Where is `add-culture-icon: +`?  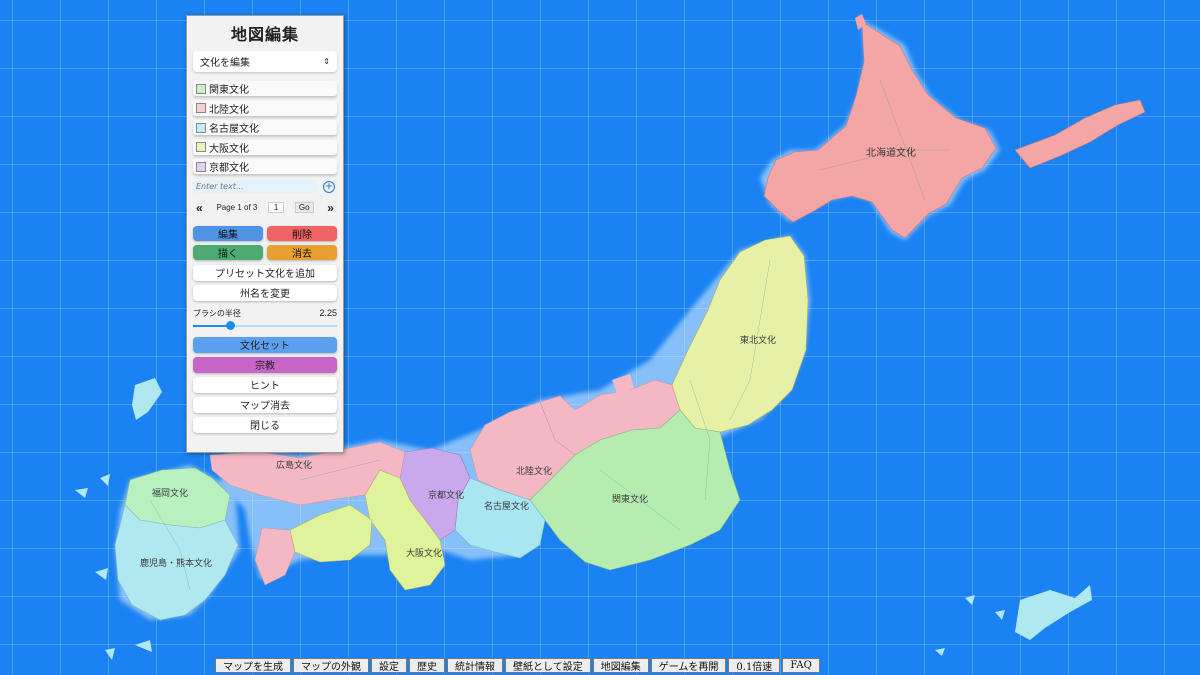 add-culture-icon: + is located at coordinates (329, 186).